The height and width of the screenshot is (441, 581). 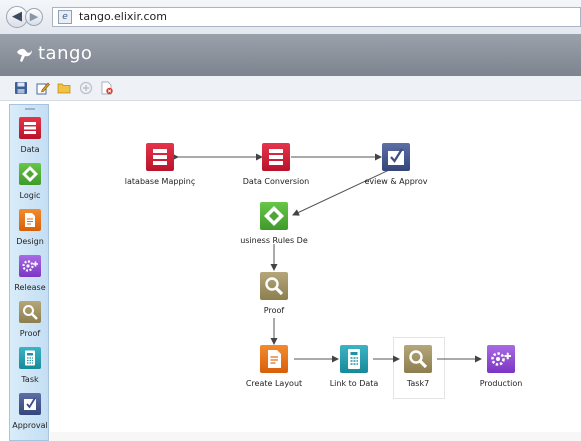 I want to click on palette-item-design: Design, so click(x=30, y=231).